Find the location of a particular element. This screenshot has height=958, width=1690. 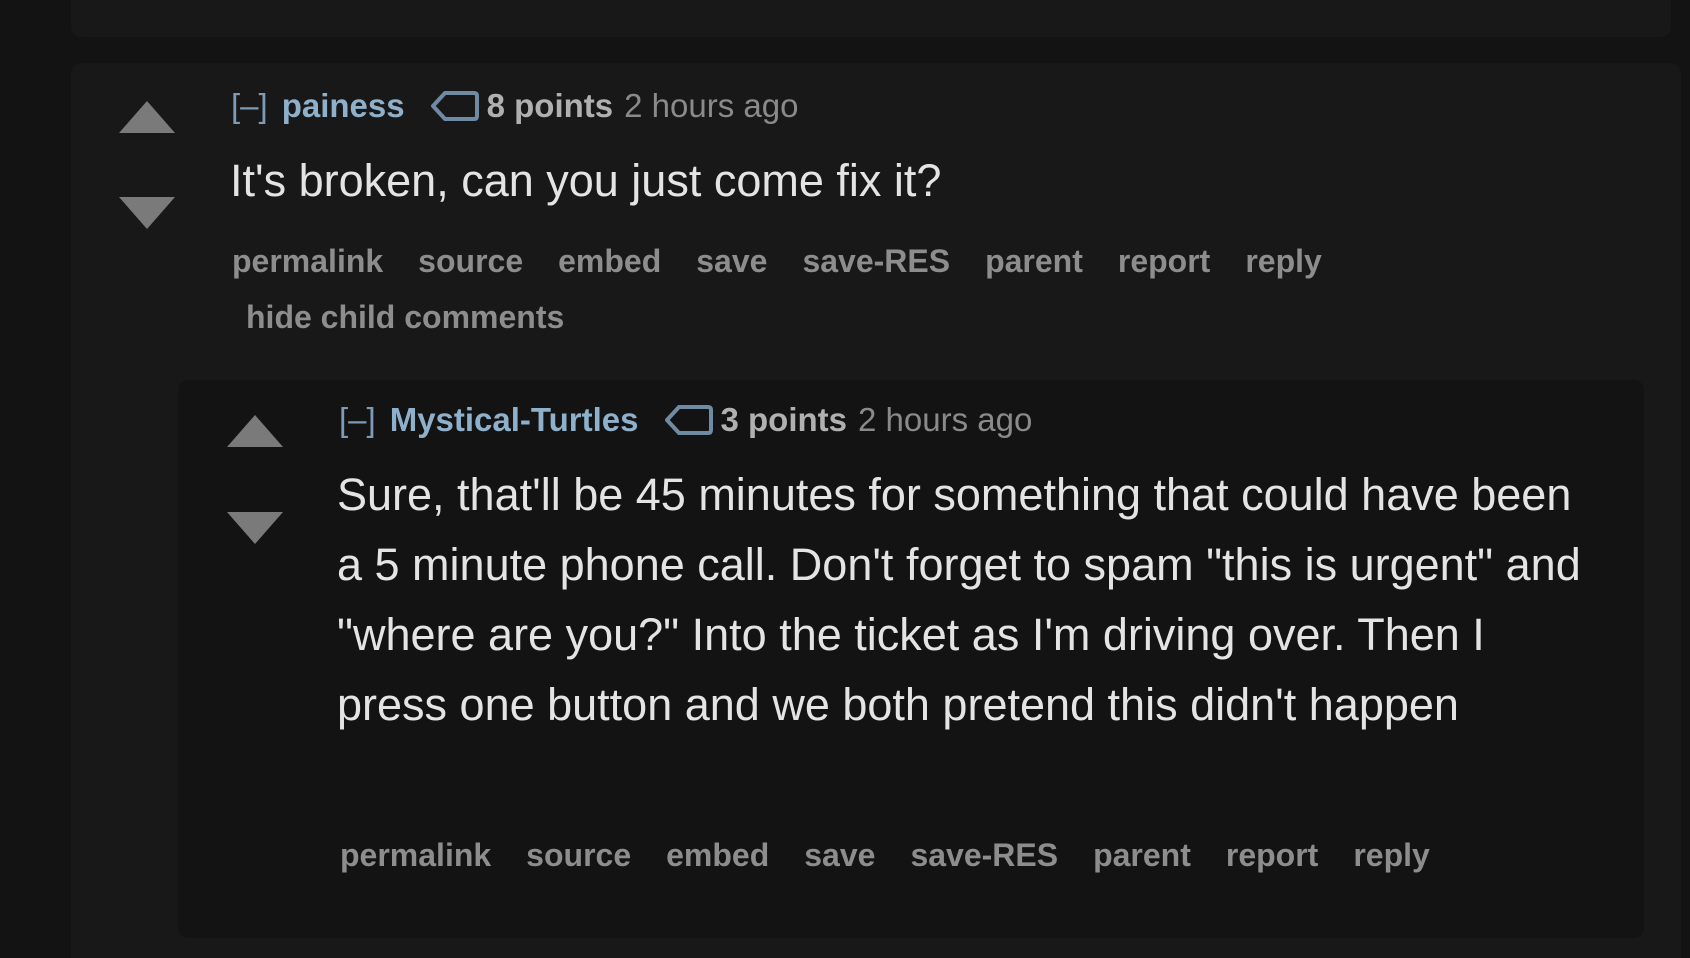

comment-body: It's broken, can you just come fix it? is located at coordinates (586, 180).